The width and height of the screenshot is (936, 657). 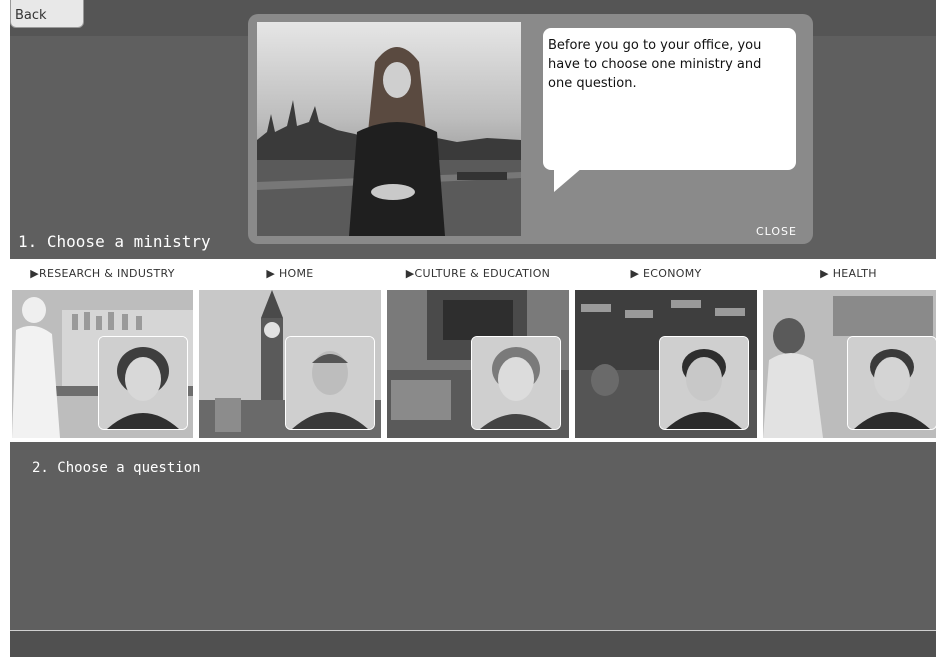 I want to click on ministry-culture-education: ▶CULTURE & EDUCATION, so click(x=478, y=350).